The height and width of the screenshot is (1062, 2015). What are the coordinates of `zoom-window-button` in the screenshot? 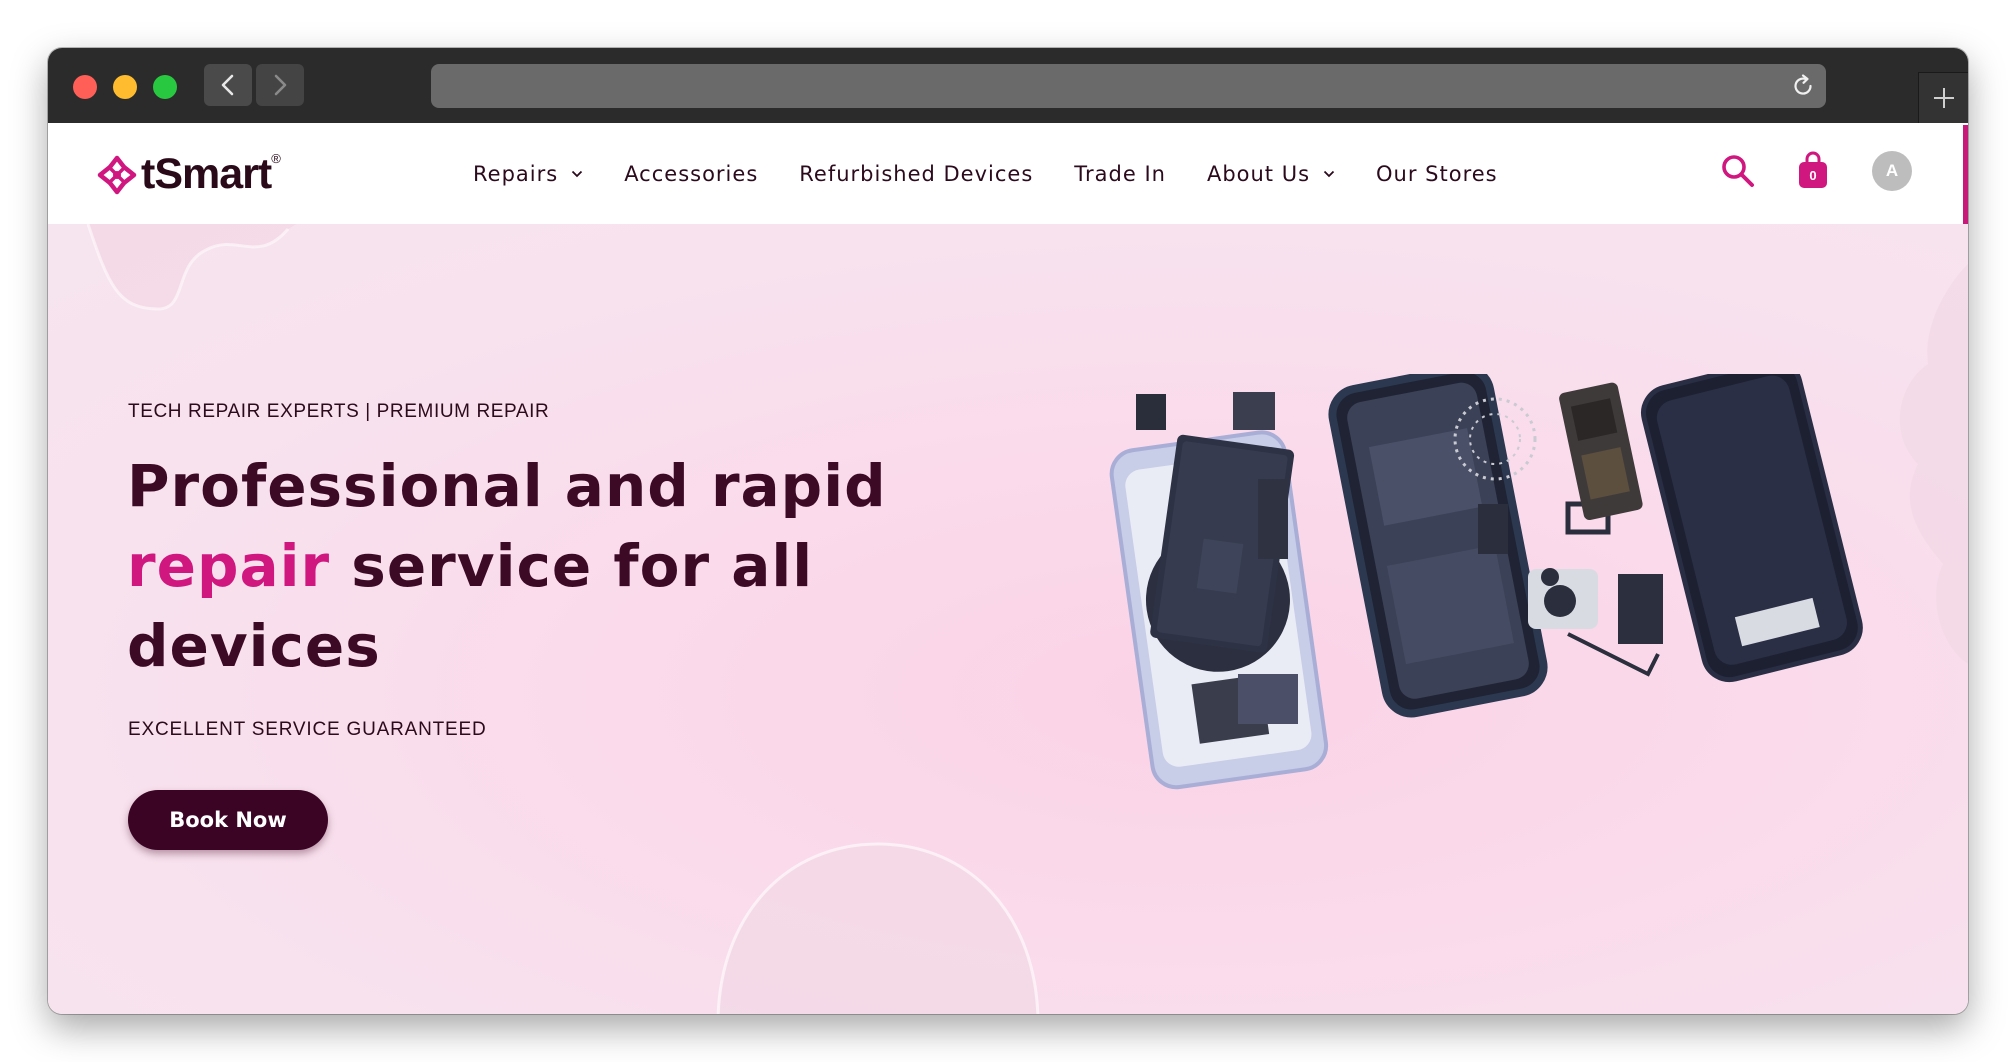 It's located at (165, 87).